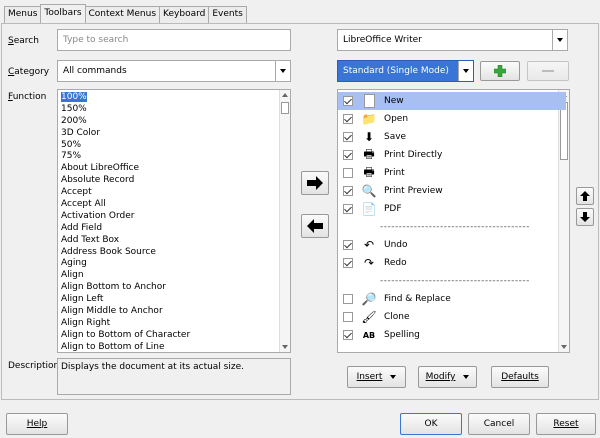  Describe the element at coordinates (452, 209) in the screenshot. I see `toolbar-item: 📄 PDF` at that location.